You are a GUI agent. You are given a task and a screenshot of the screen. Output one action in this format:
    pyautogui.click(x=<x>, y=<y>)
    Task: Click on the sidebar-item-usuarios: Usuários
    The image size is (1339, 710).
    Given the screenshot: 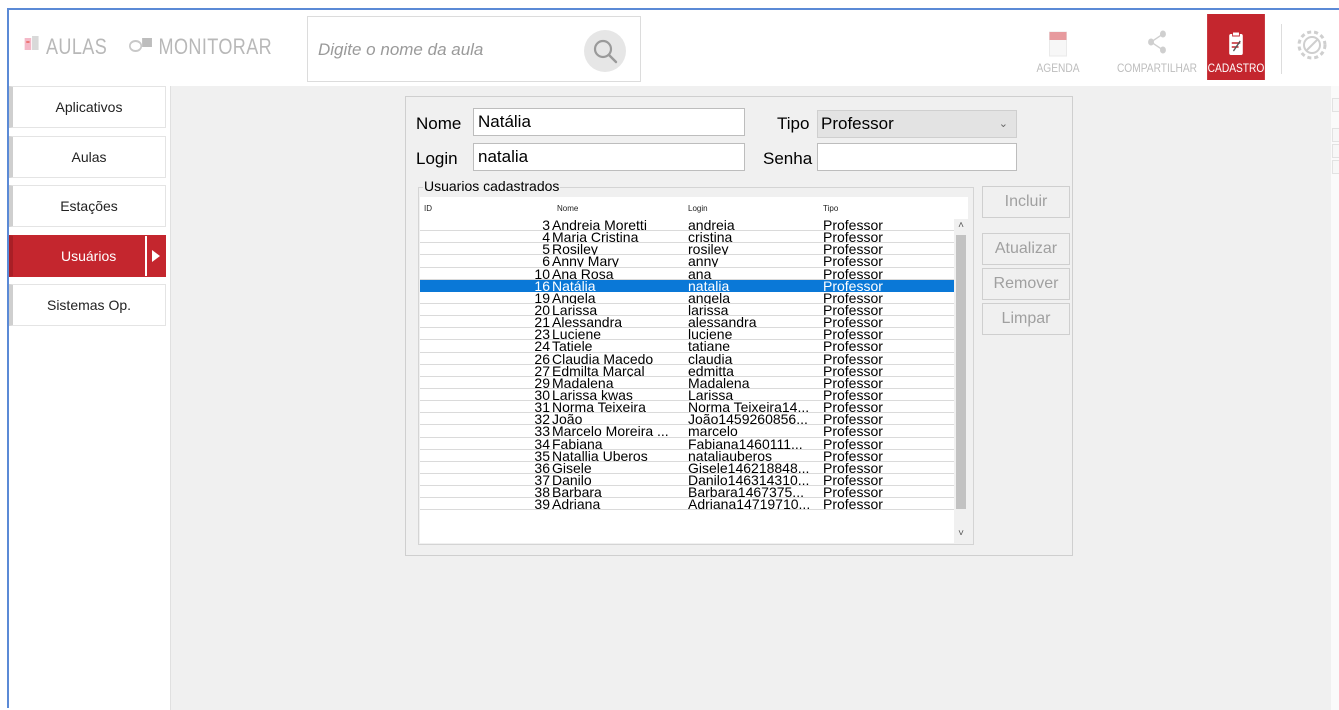 What is the action you would take?
    pyautogui.click(x=87, y=256)
    